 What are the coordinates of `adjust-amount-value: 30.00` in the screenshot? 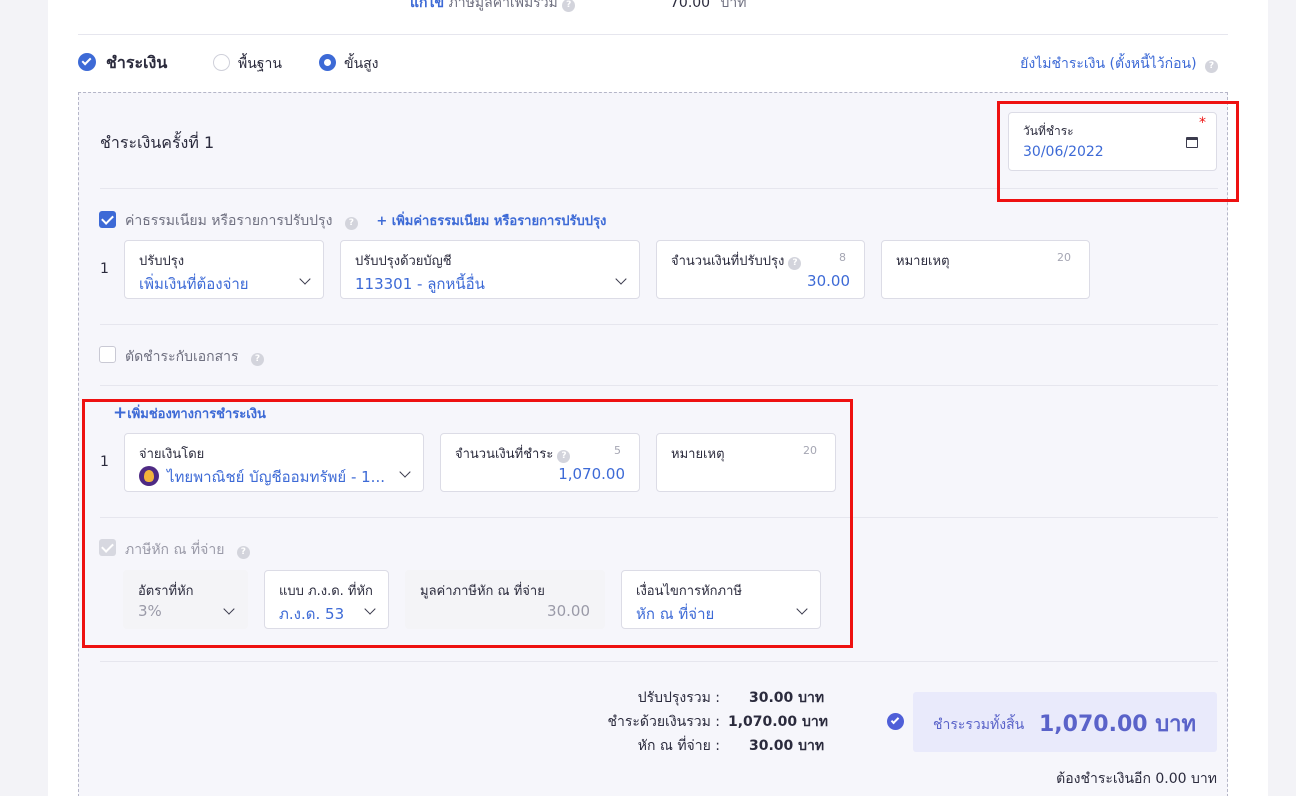 It's located at (828, 281).